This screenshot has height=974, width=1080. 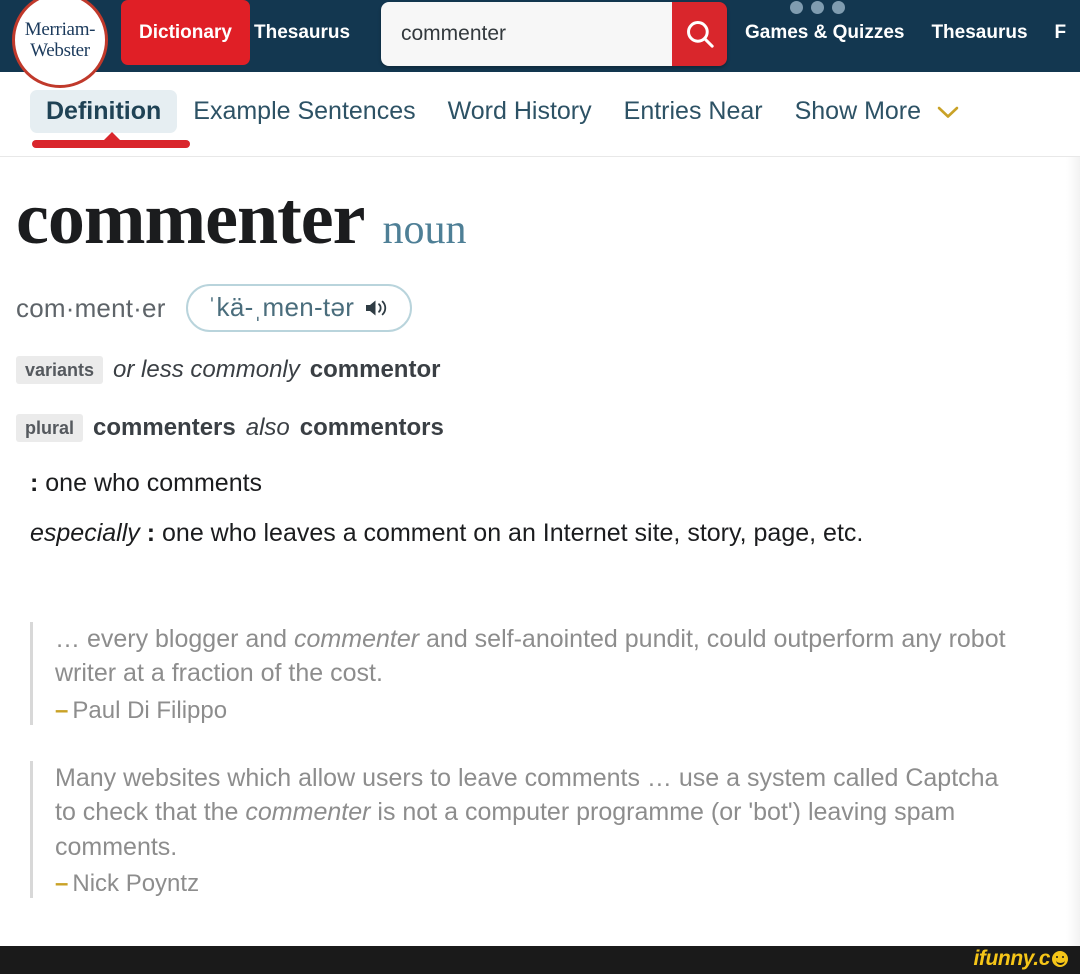 I want to click on tab-example-sentences: Example Sentences, so click(x=304, y=111).